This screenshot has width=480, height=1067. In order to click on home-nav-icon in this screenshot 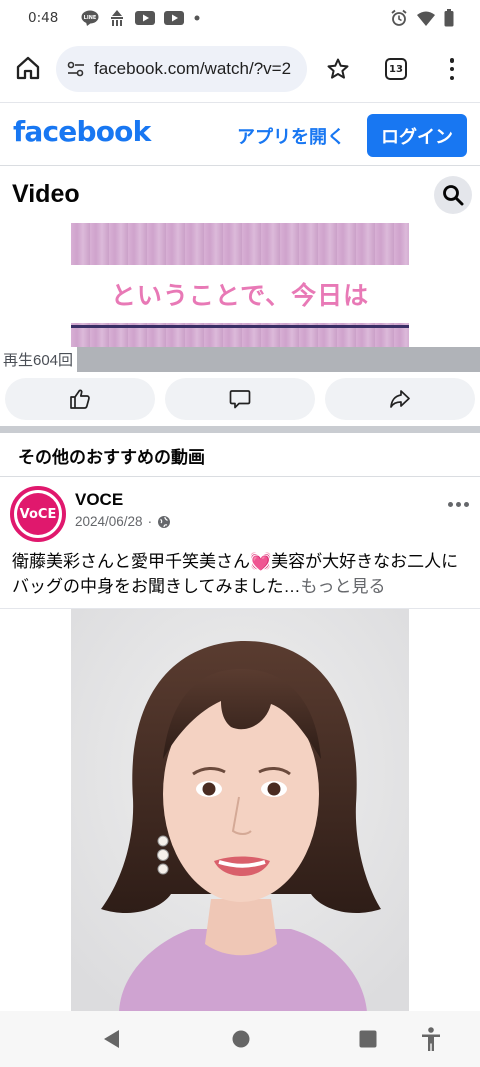, I will do `click(241, 1039)`.